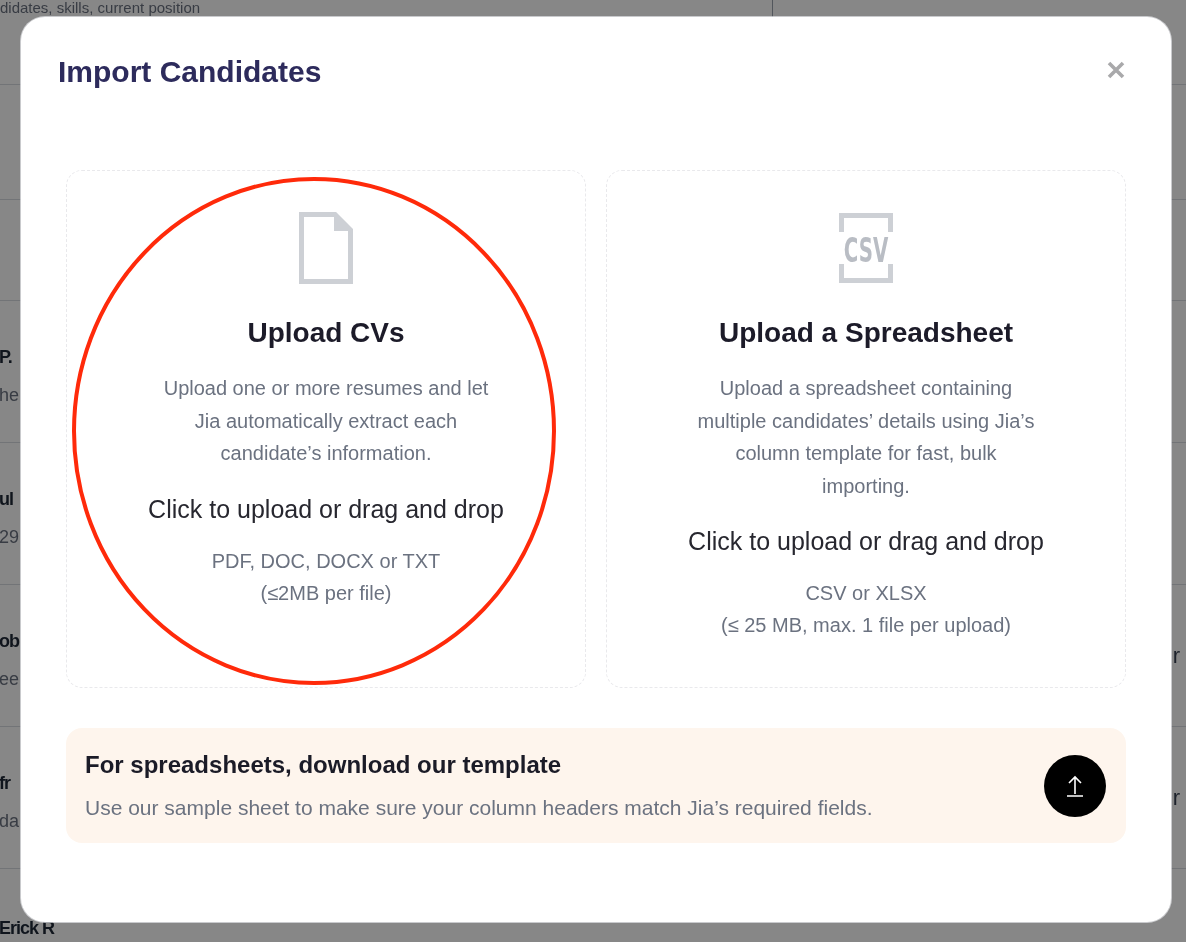  Describe the element at coordinates (866, 437) in the screenshot. I see `dropzone-description: Upload a spreadsheet containing multiple candidates’ details using Jia’s column template for fast, bulk importing.` at that location.